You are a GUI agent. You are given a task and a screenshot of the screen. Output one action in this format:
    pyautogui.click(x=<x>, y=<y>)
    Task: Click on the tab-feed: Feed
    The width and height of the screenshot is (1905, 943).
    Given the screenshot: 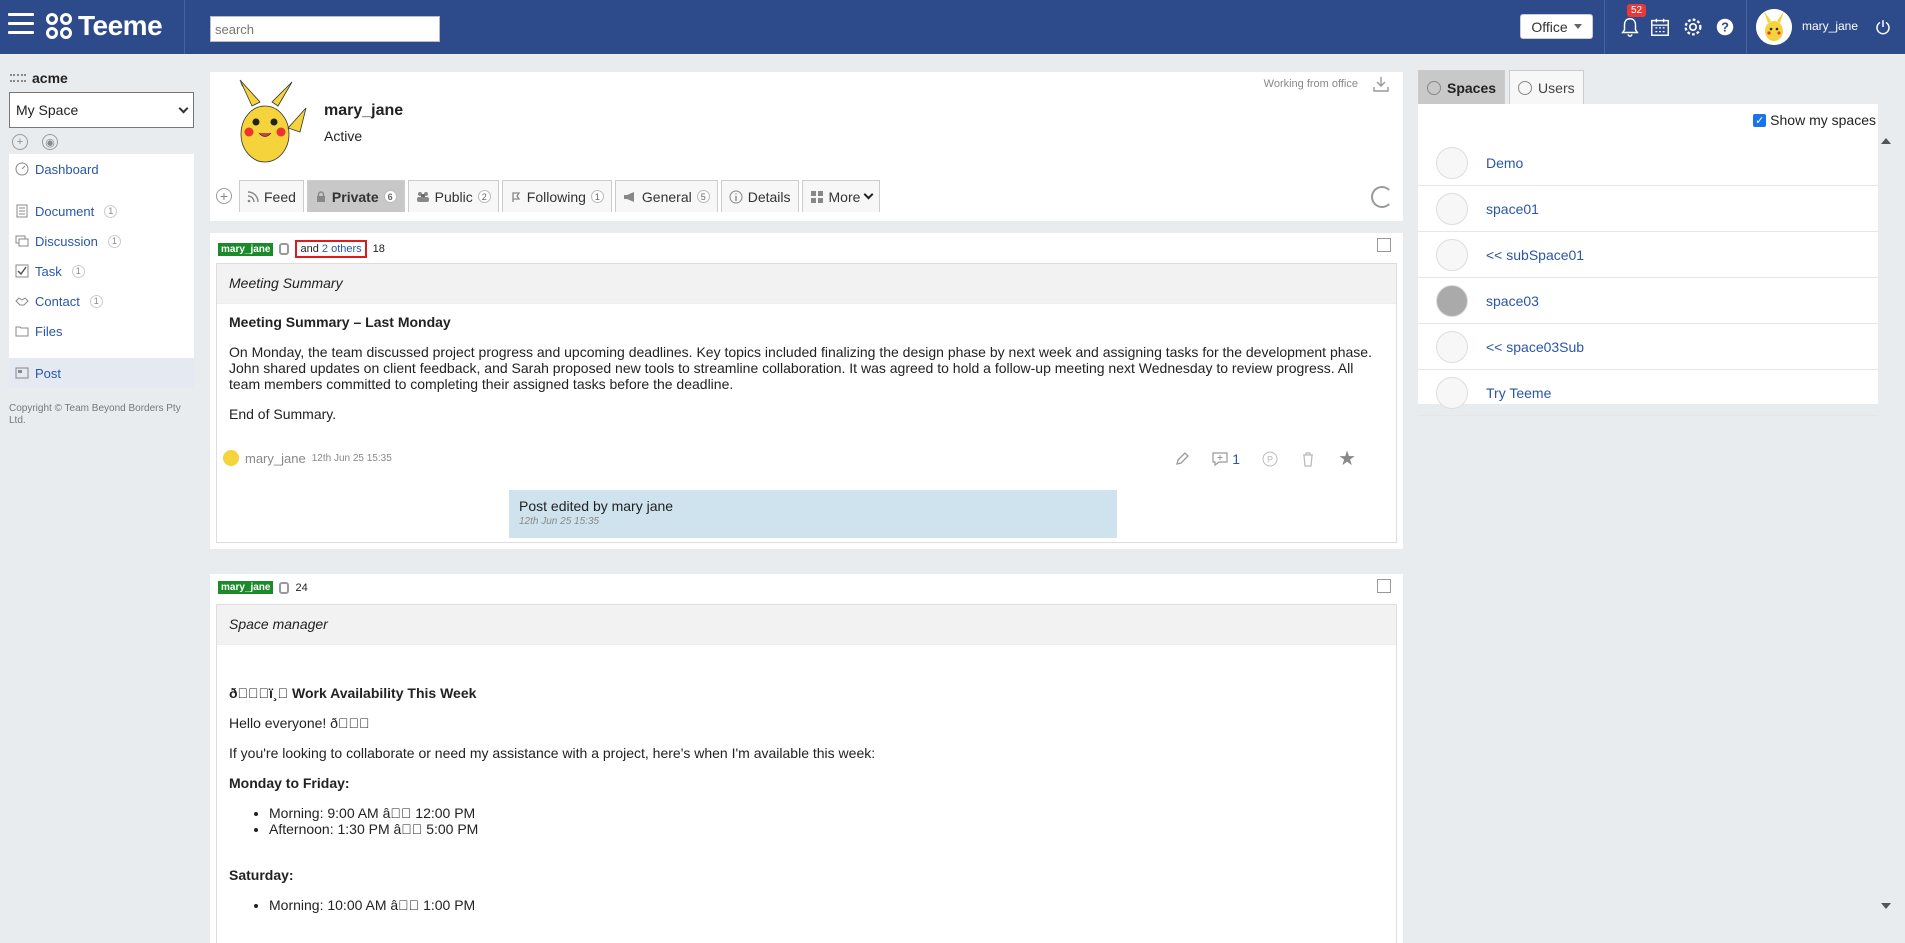 What is the action you would take?
    pyautogui.click(x=271, y=196)
    